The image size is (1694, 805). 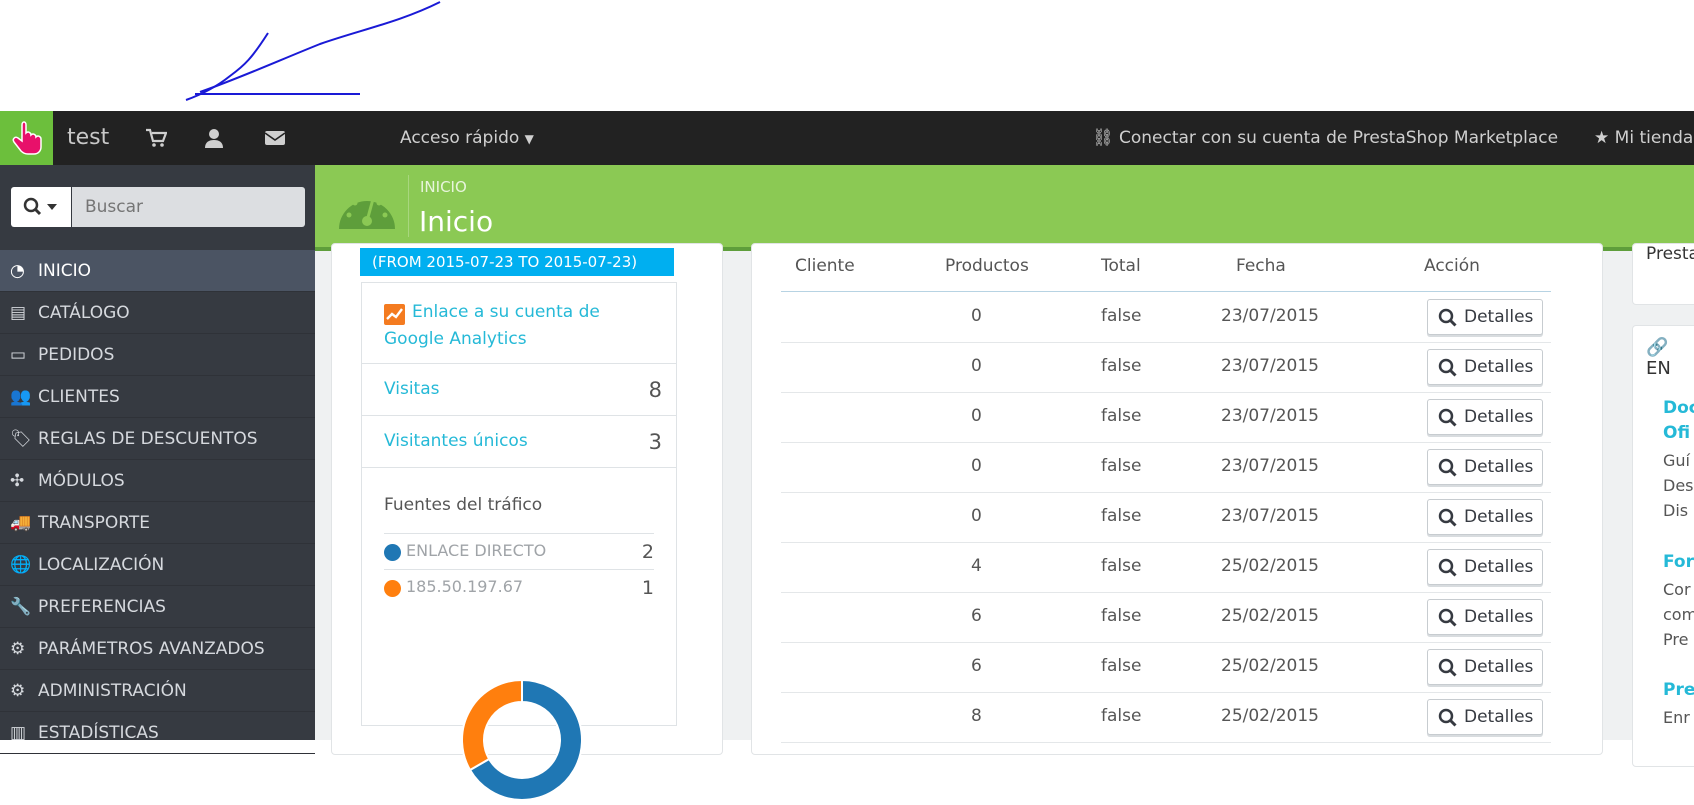 I want to click on dashboard-icon: ◔, so click(x=17, y=271).